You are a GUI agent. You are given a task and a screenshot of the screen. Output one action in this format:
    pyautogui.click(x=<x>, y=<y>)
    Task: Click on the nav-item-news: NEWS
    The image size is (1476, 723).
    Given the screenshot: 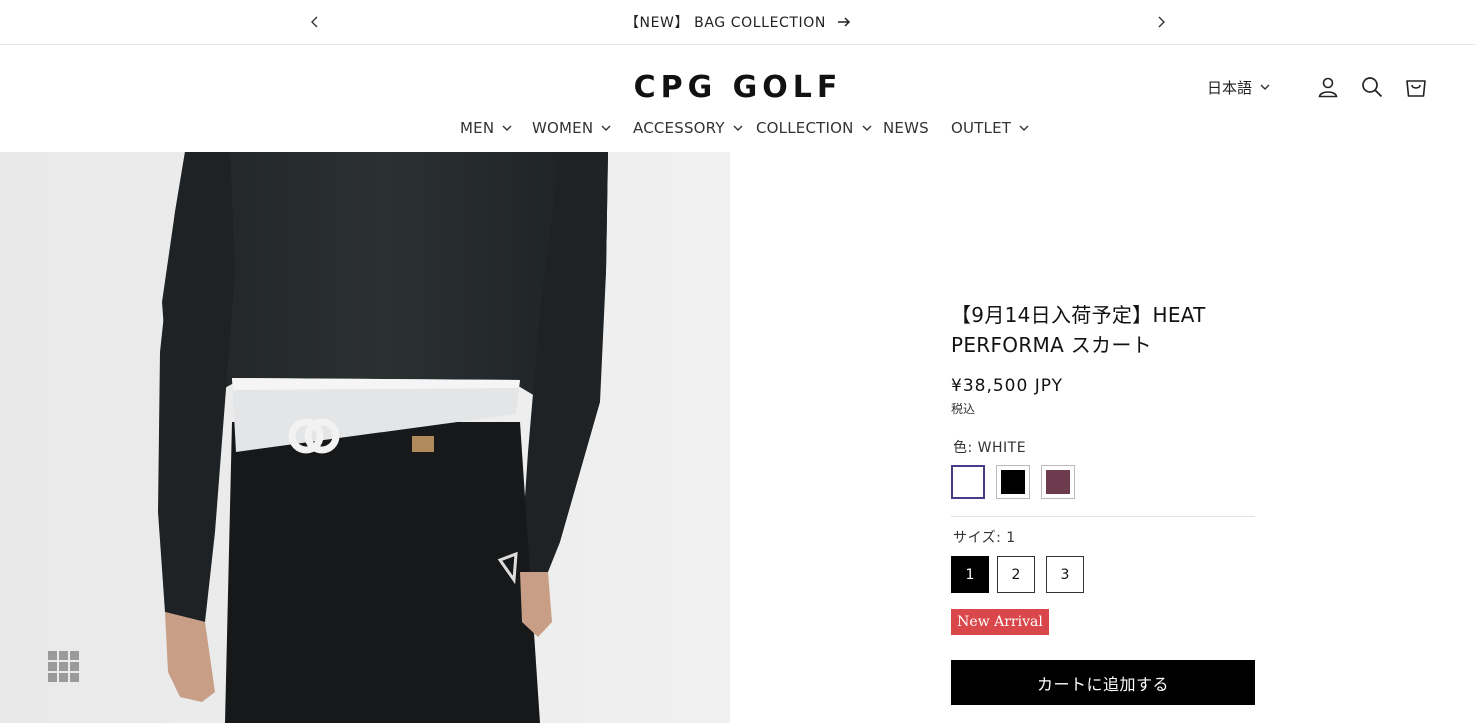 What is the action you would take?
    pyautogui.click(x=906, y=128)
    